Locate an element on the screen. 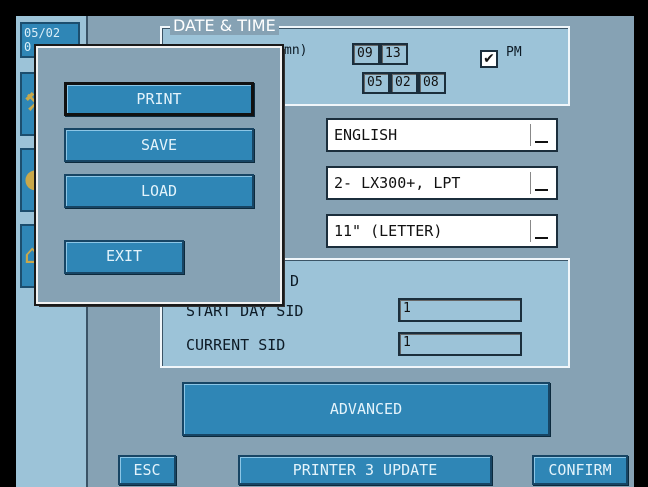 The width and height of the screenshot is (648, 487). hour-field: 09 is located at coordinates (366, 54).